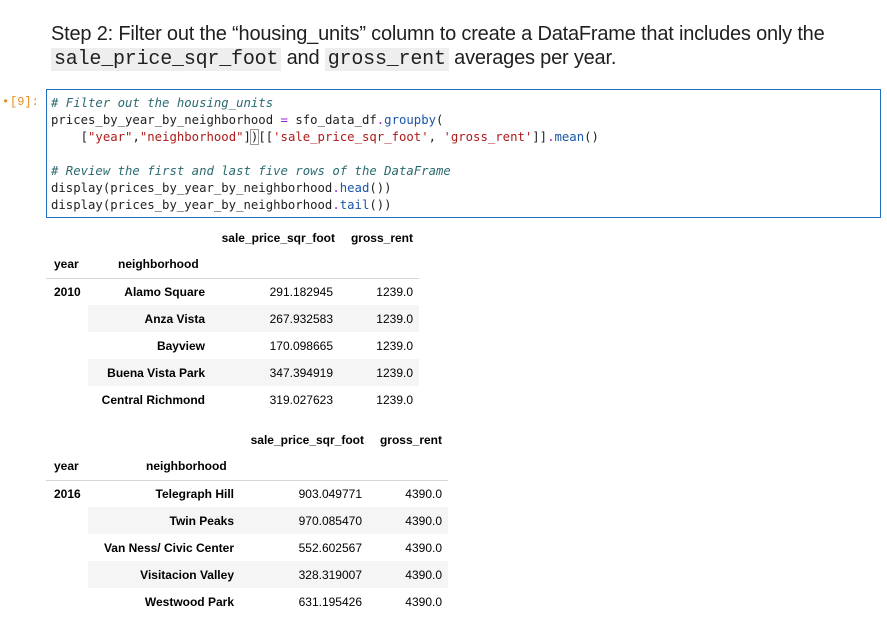  I want to click on price-cell: 319.027623, so click(301, 399).